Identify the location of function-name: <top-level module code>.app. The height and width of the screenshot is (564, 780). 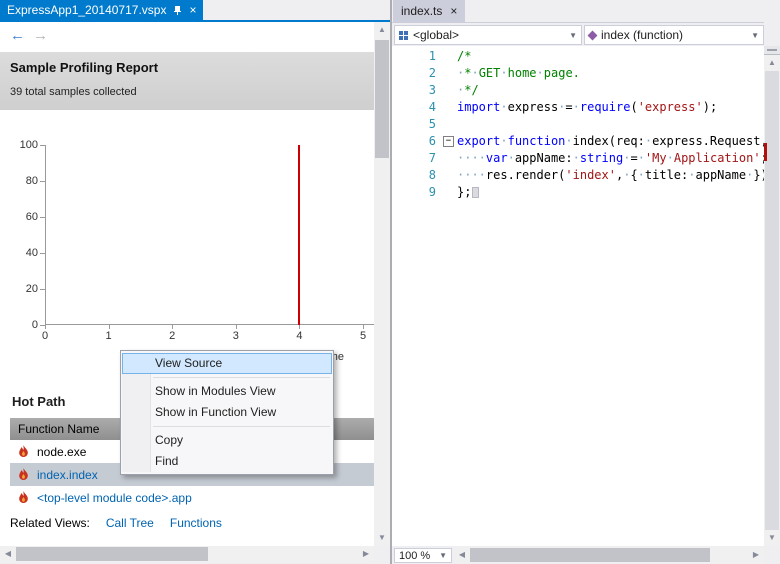
(114, 498).